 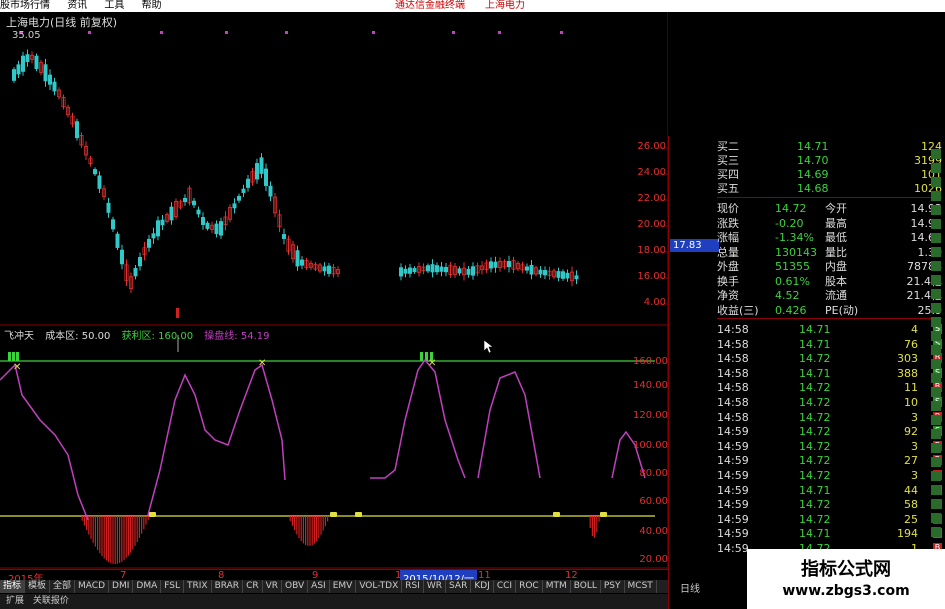 I want to click on tab-wr: WR, so click(x=435, y=586).